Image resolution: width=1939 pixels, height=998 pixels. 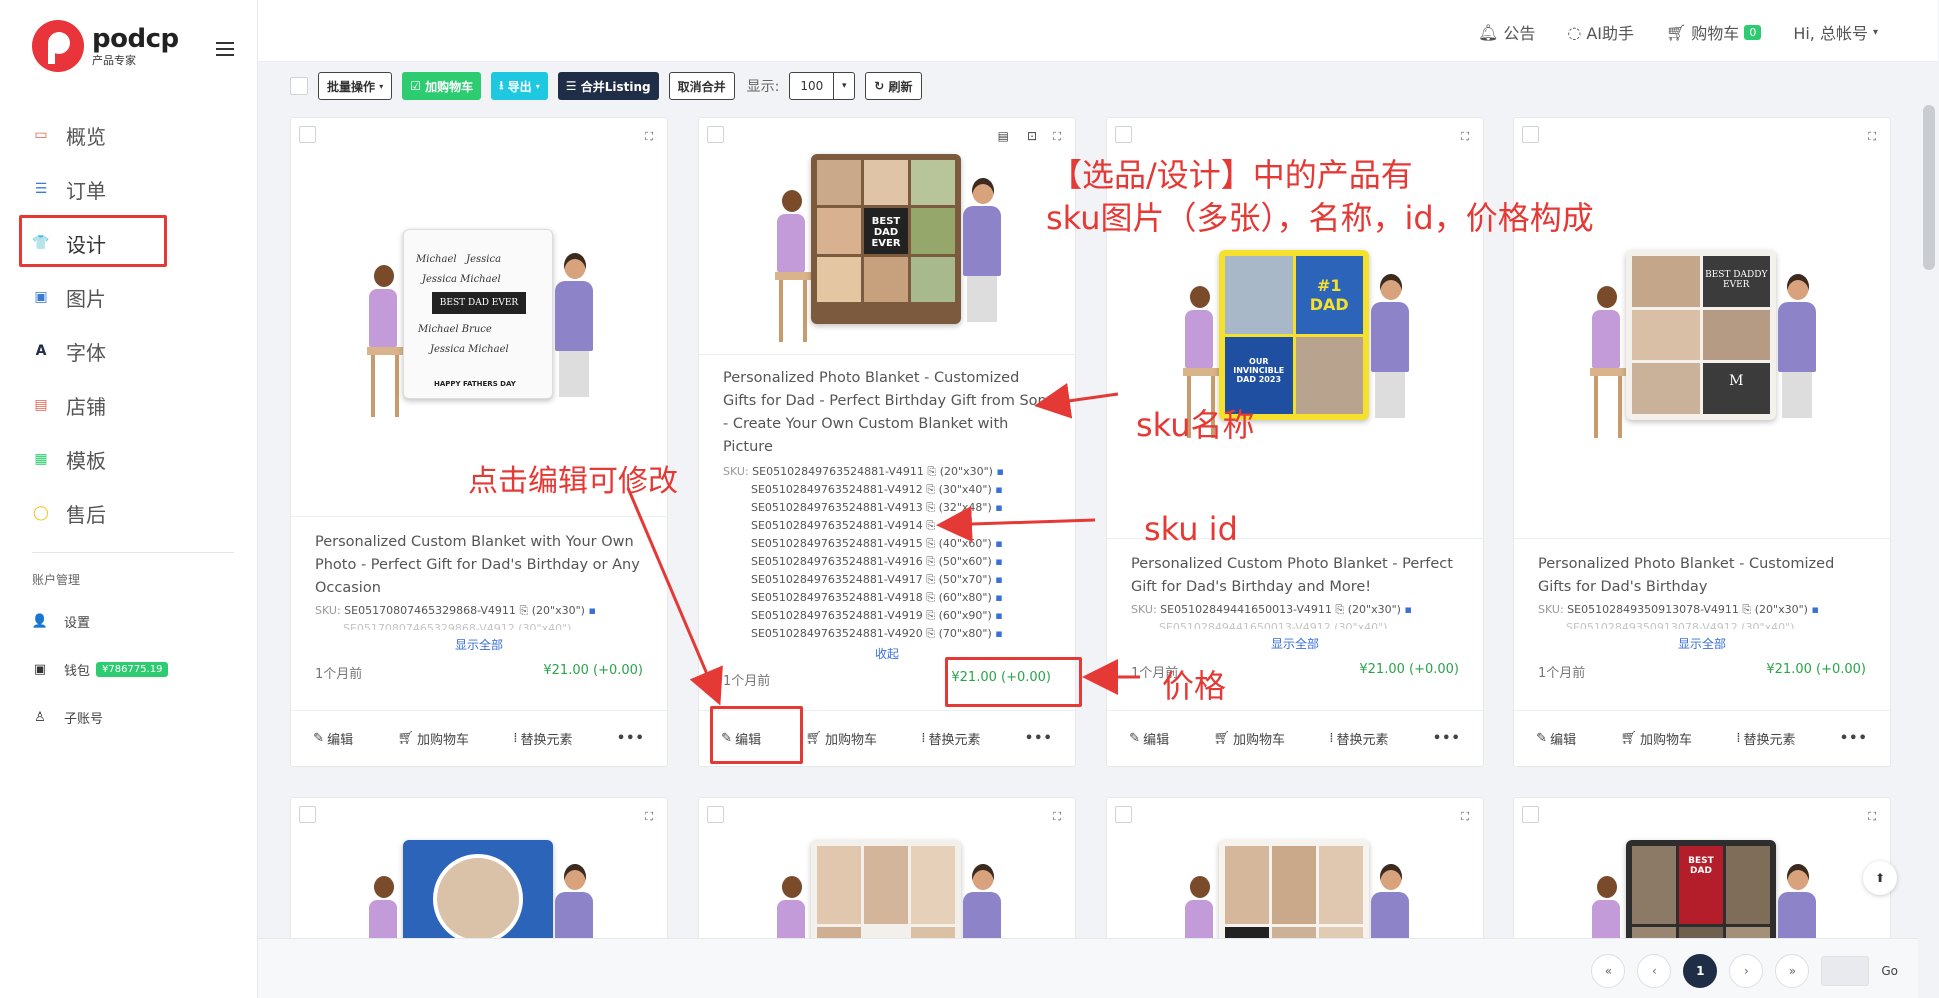 What do you see at coordinates (519, 86) in the screenshot?
I see `export-button: ⭳ 导出 ▾` at bounding box center [519, 86].